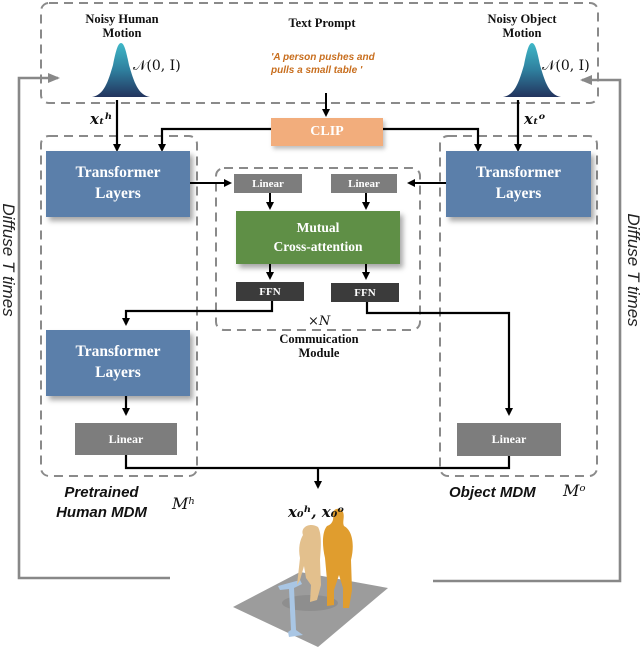  I want to click on object-output-linear: Linear, so click(509, 439).